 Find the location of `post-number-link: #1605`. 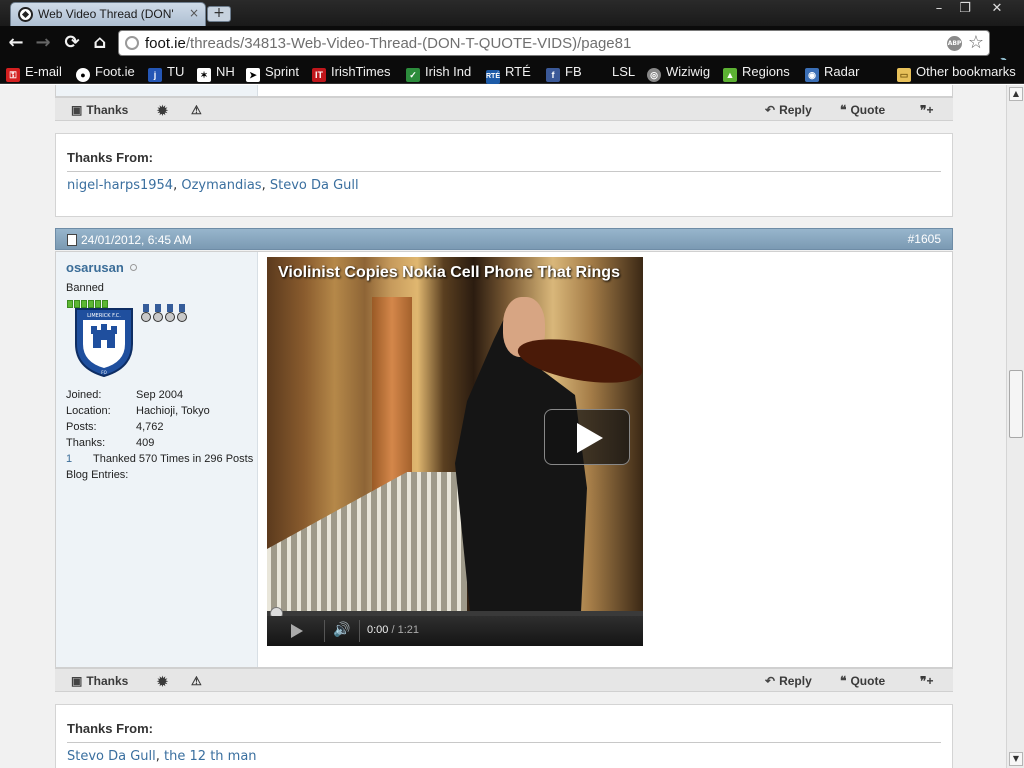

post-number-link: #1605 is located at coordinates (924, 239).